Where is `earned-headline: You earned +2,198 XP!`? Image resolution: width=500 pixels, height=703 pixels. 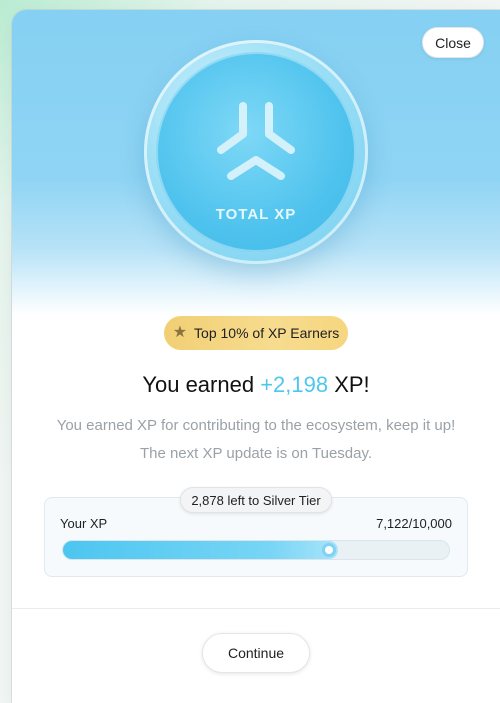 earned-headline: You earned +2,198 XP! is located at coordinates (256, 385).